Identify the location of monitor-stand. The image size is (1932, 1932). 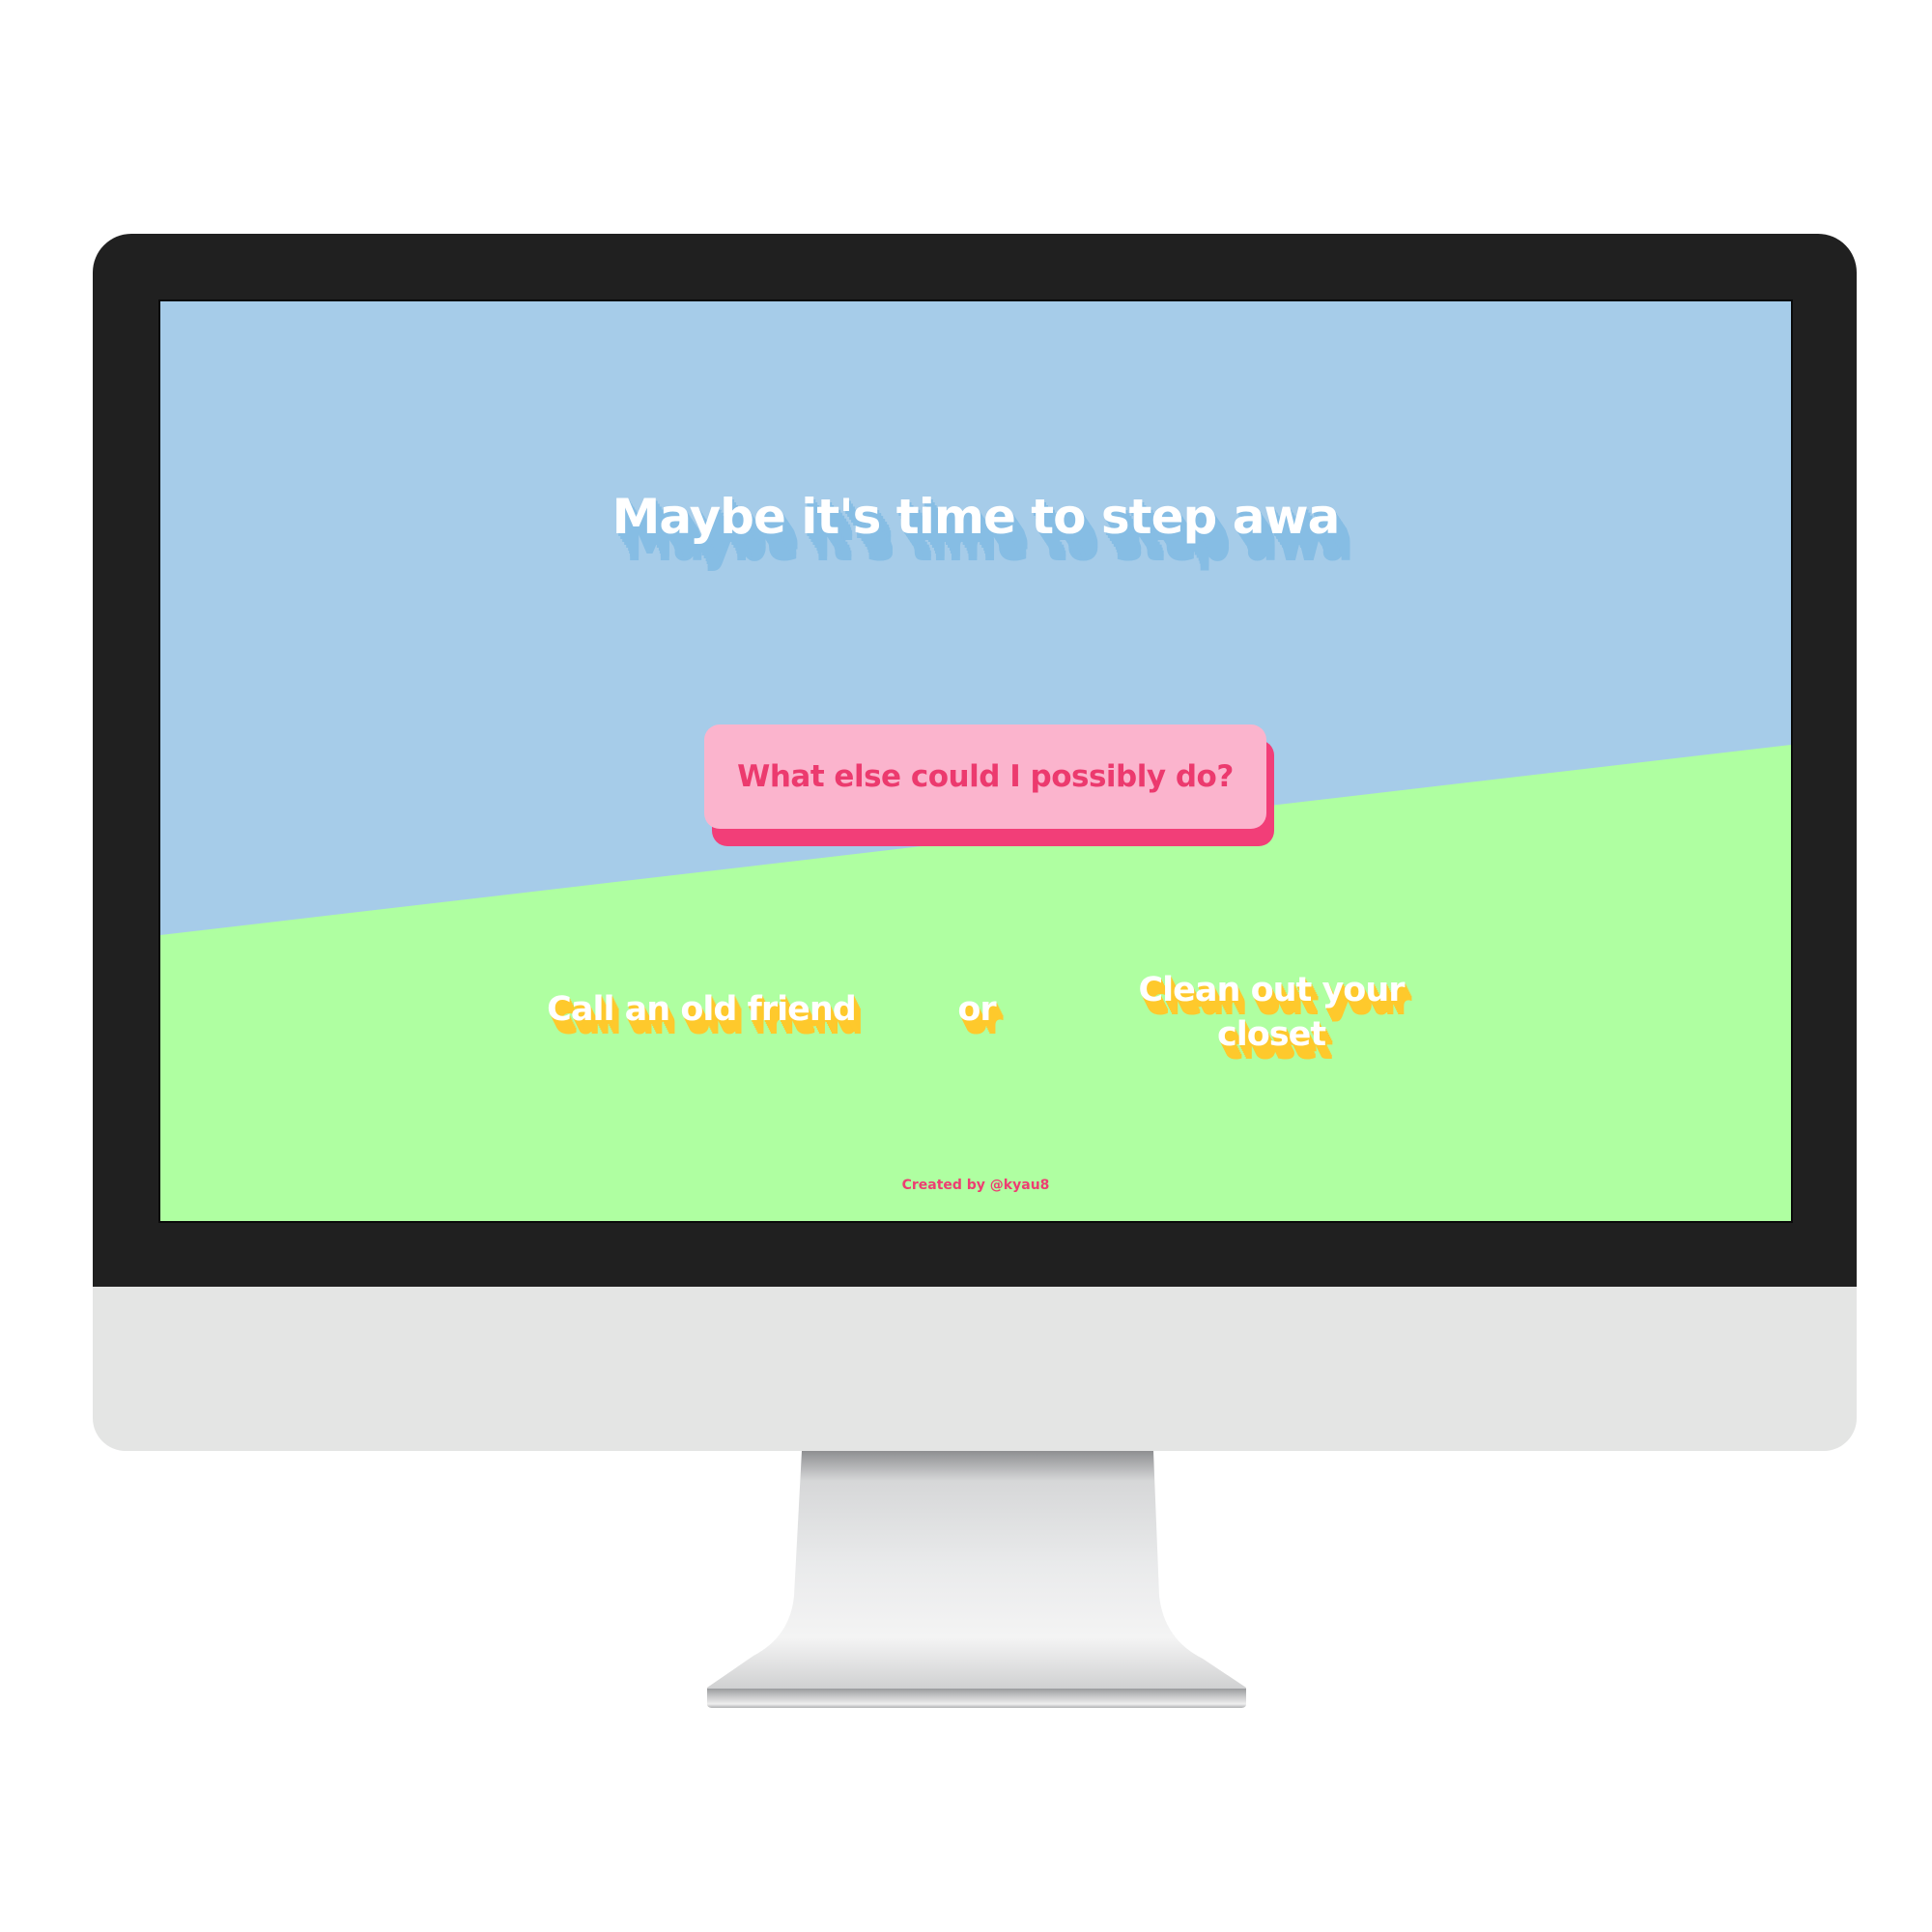
(976, 1579).